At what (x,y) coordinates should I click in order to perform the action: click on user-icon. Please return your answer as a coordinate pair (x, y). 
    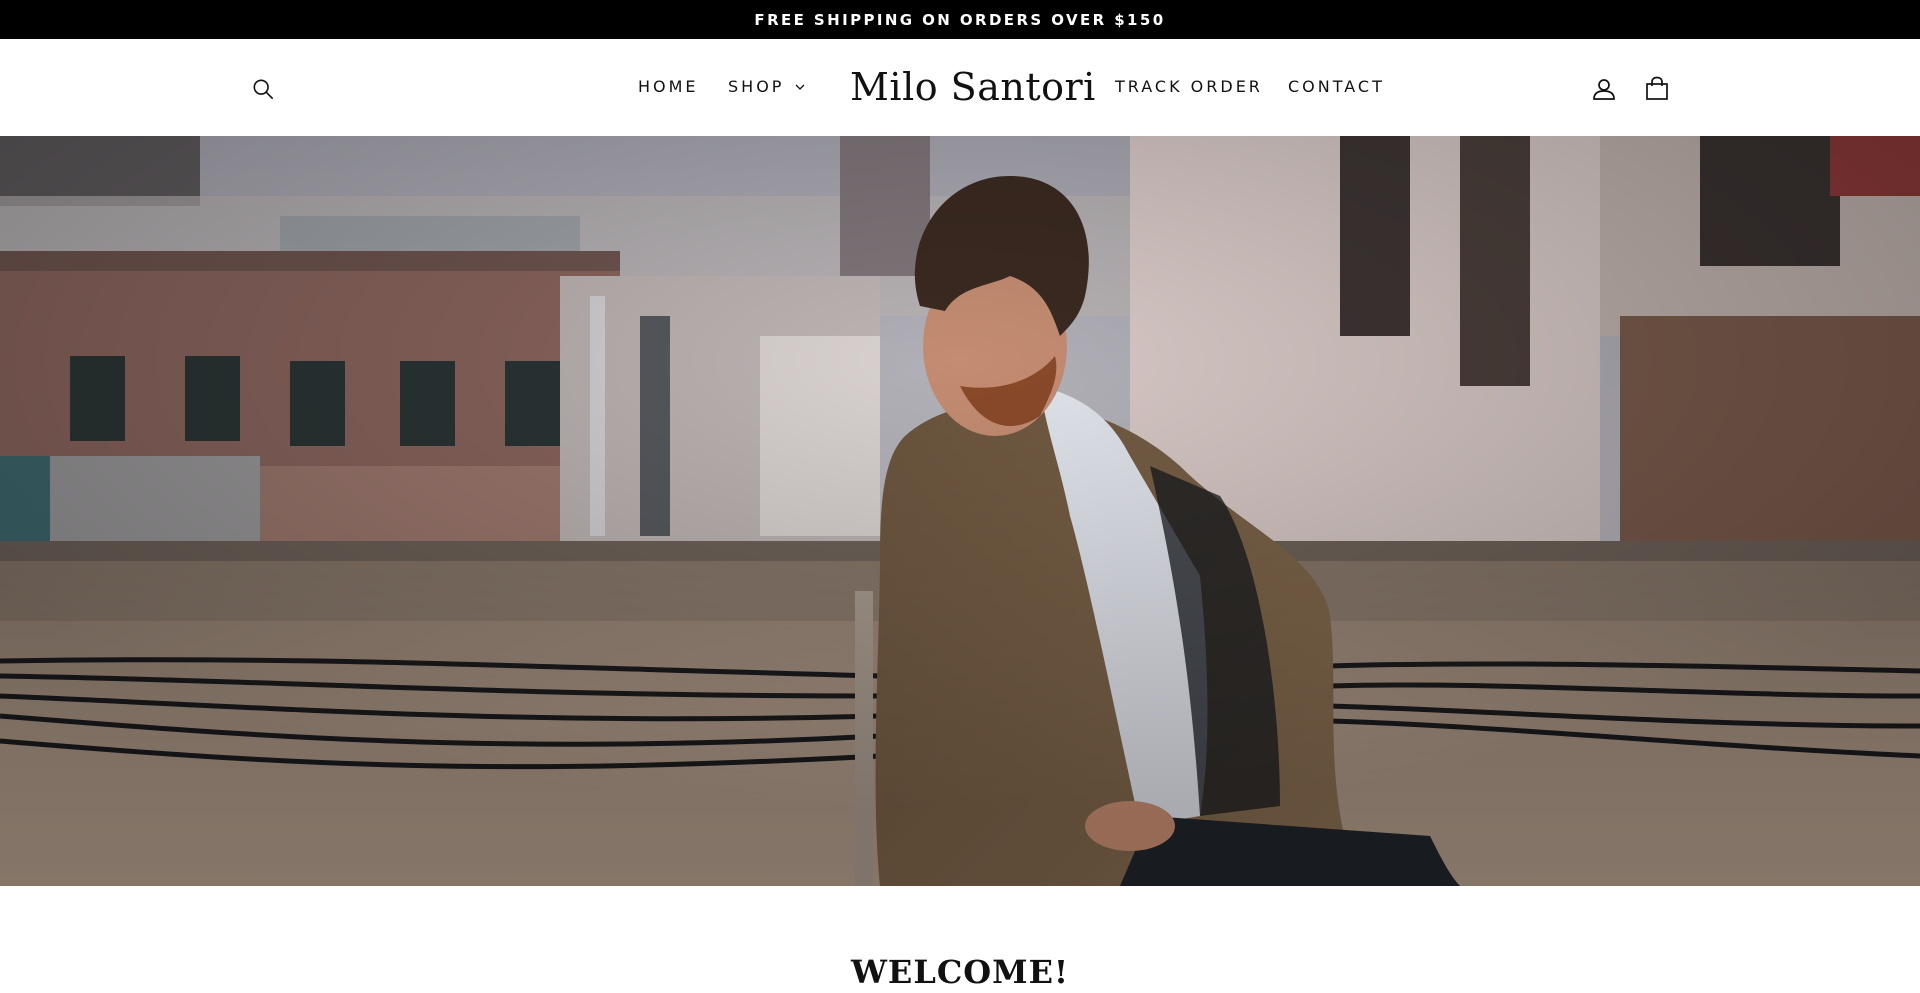
    Looking at the image, I should click on (1604, 89).